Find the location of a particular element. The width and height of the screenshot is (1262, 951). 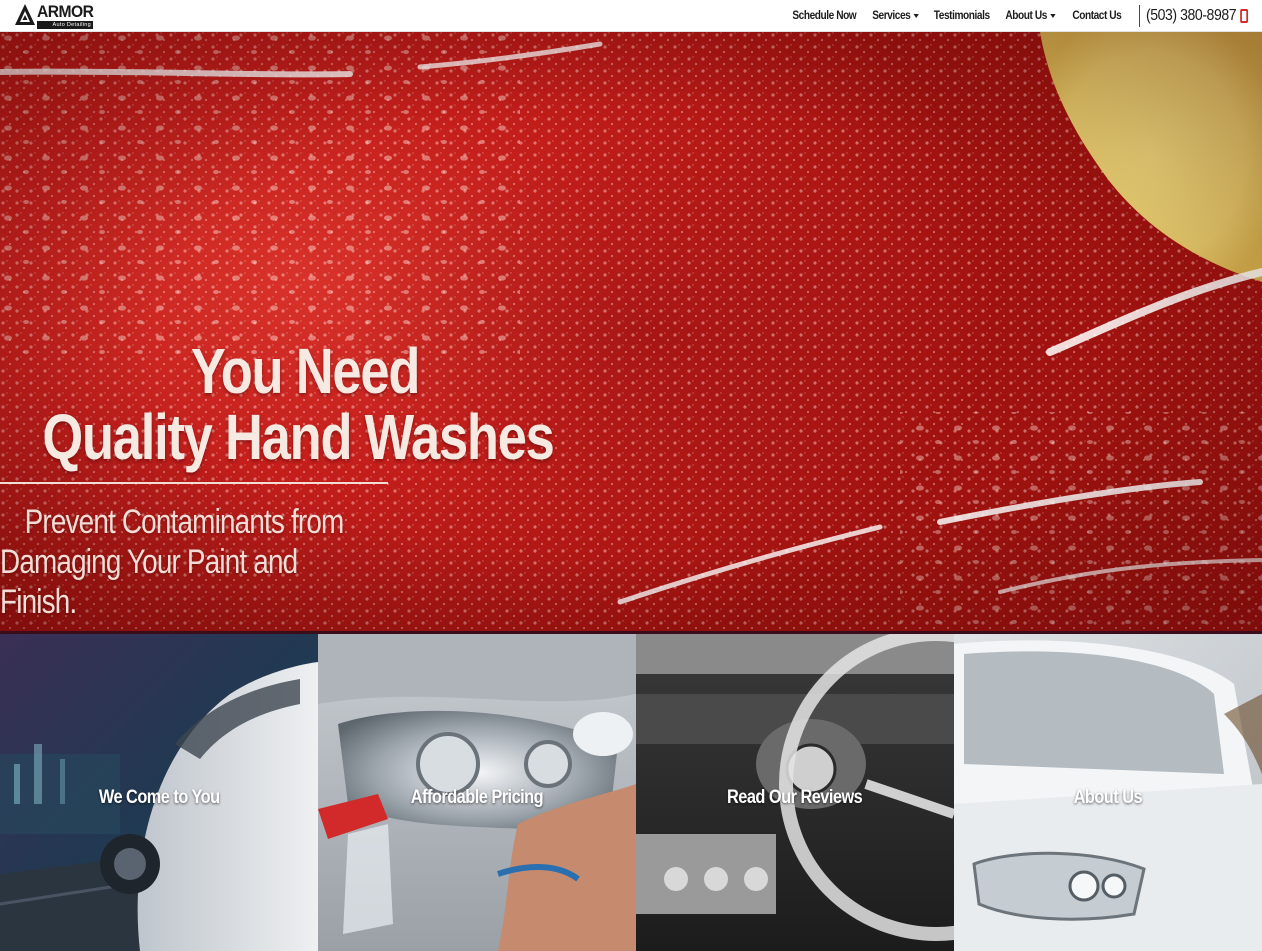

nav-about-us: About Us is located at coordinates (1030, 15).